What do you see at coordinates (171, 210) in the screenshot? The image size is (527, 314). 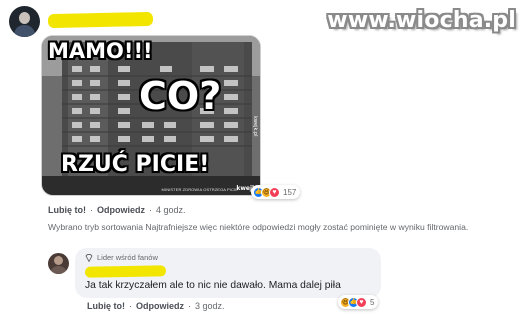 I see `timestamp: 4 godz.` at bounding box center [171, 210].